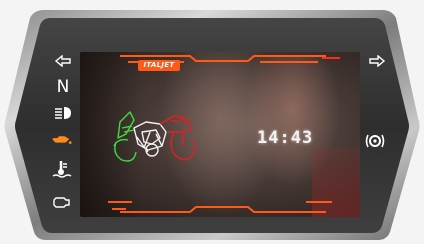 This screenshot has width=424, height=244. I want to click on motorcycle-graphic, so click(154, 136).